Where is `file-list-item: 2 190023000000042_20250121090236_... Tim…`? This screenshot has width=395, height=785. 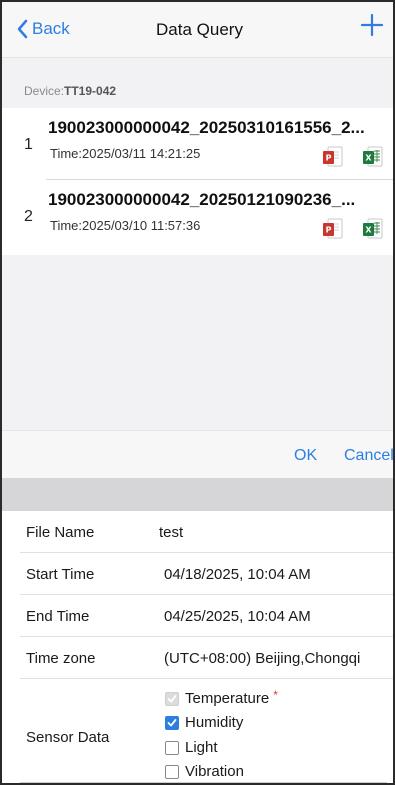
file-list-item: 2 190023000000042_20250121090236_... Tim… is located at coordinates (197, 216).